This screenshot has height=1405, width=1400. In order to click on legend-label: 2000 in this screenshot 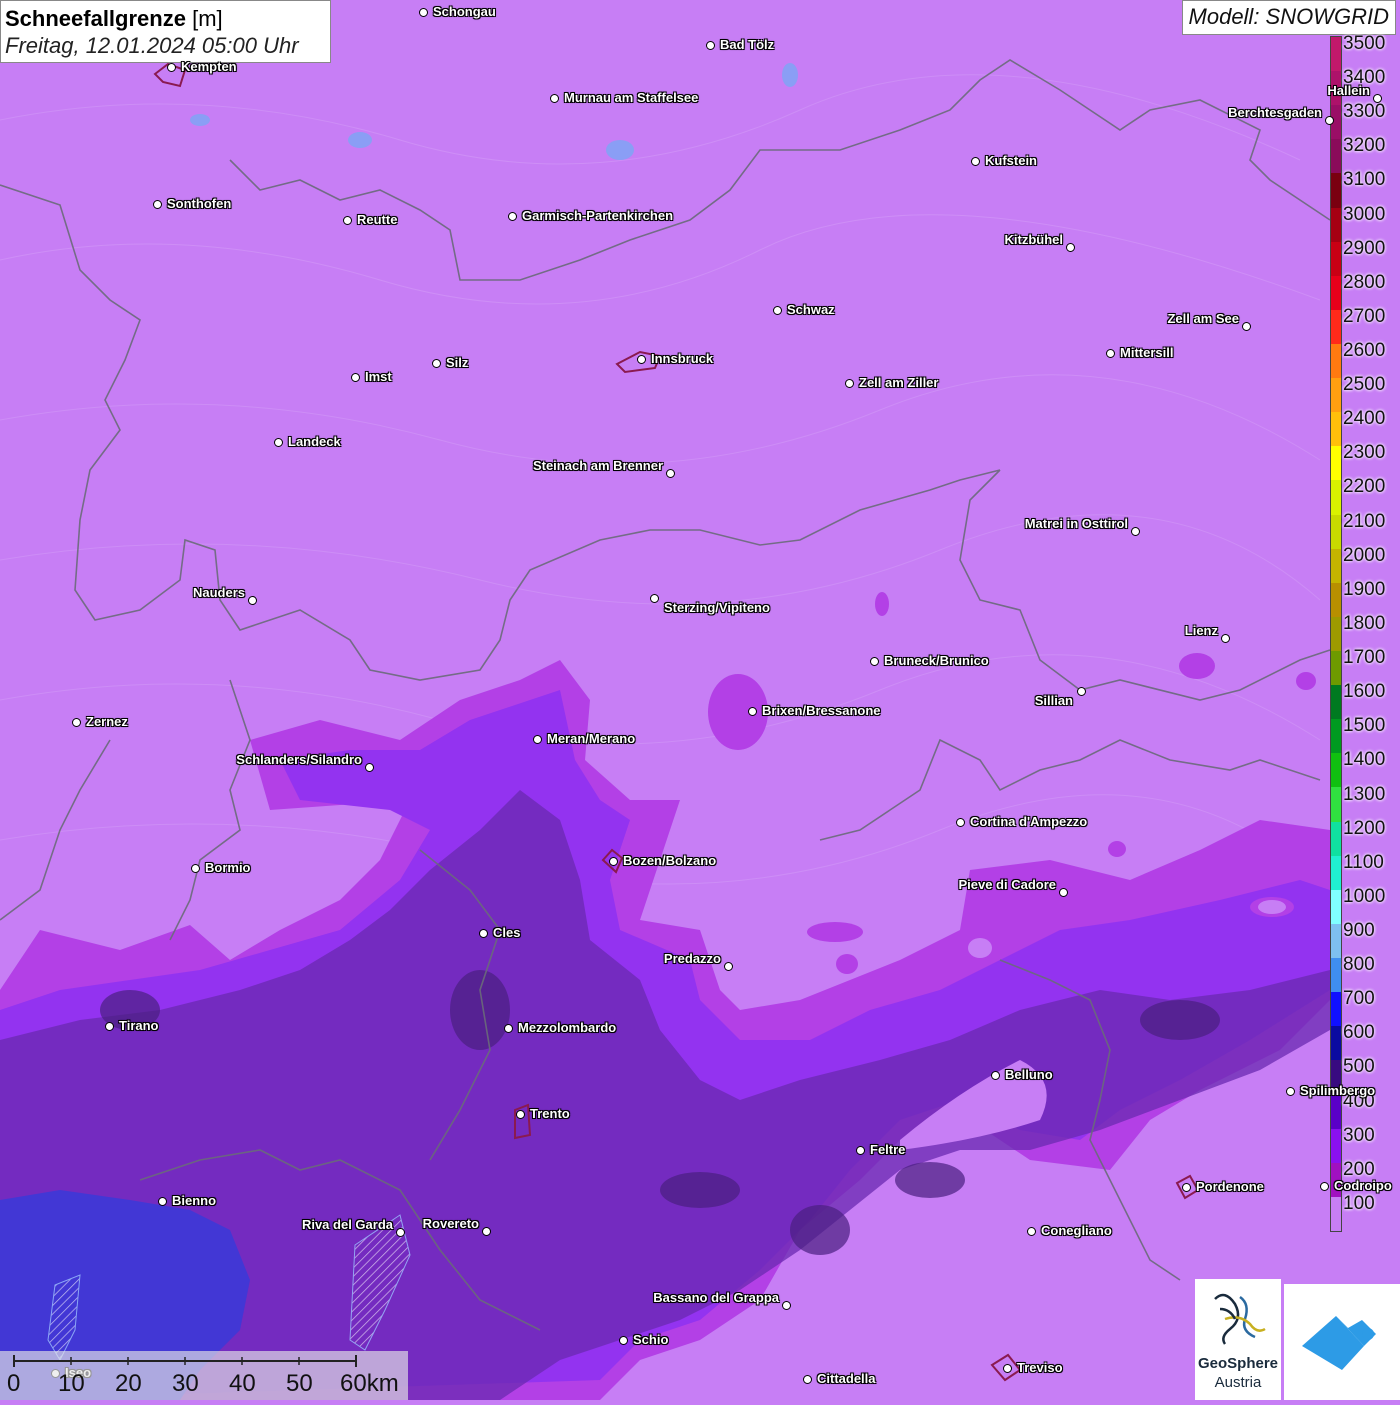, I will do `click(1364, 555)`.